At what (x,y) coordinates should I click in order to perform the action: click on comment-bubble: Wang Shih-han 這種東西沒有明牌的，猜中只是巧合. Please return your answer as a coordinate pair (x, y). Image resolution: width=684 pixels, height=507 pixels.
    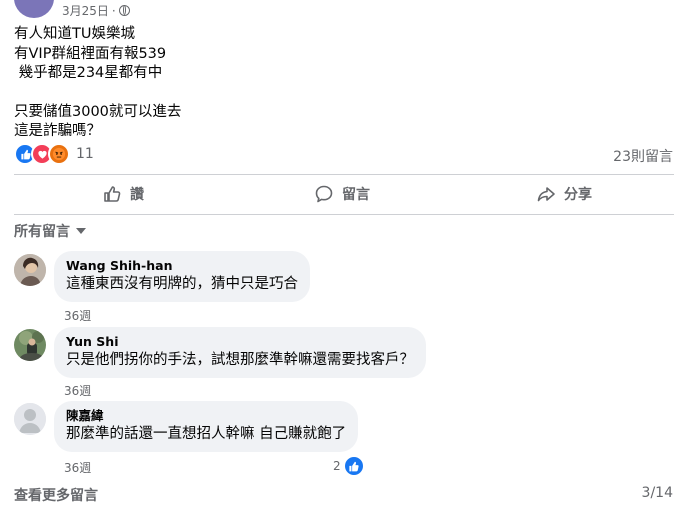
    Looking at the image, I should click on (182, 276).